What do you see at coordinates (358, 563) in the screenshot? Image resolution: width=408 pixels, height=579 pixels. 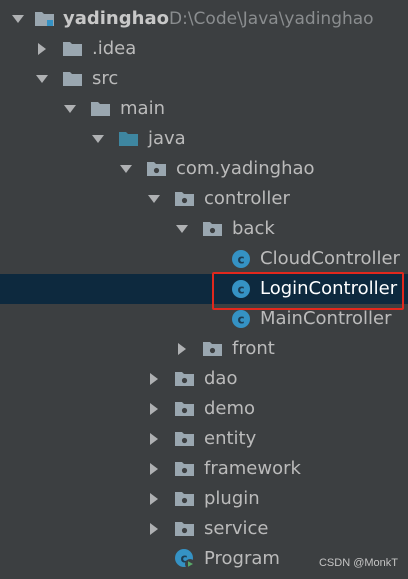 I see `watermark: CSDN @MonkT` at bounding box center [358, 563].